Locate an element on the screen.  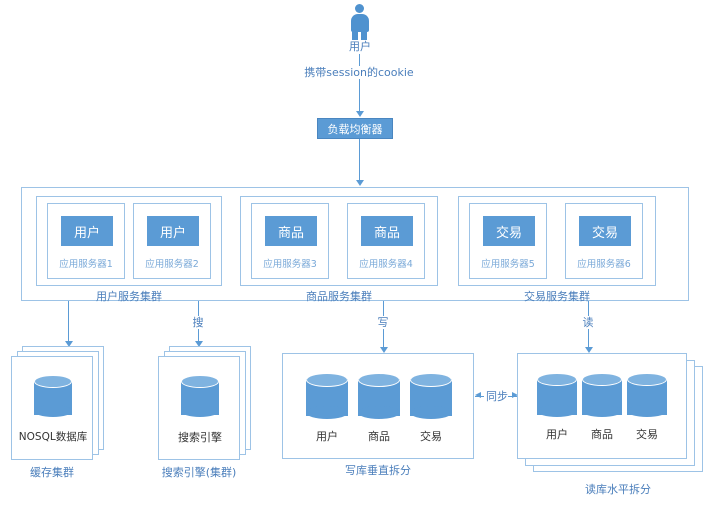
user-to-lb-line is located at coordinates (359, 83).